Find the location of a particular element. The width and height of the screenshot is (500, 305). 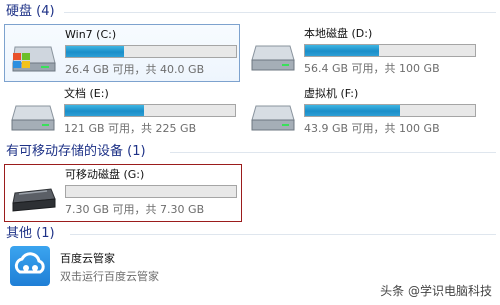

drive-space-info: 26.4 GB 可用，共 40.0 GB is located at coordinates (135, 69).